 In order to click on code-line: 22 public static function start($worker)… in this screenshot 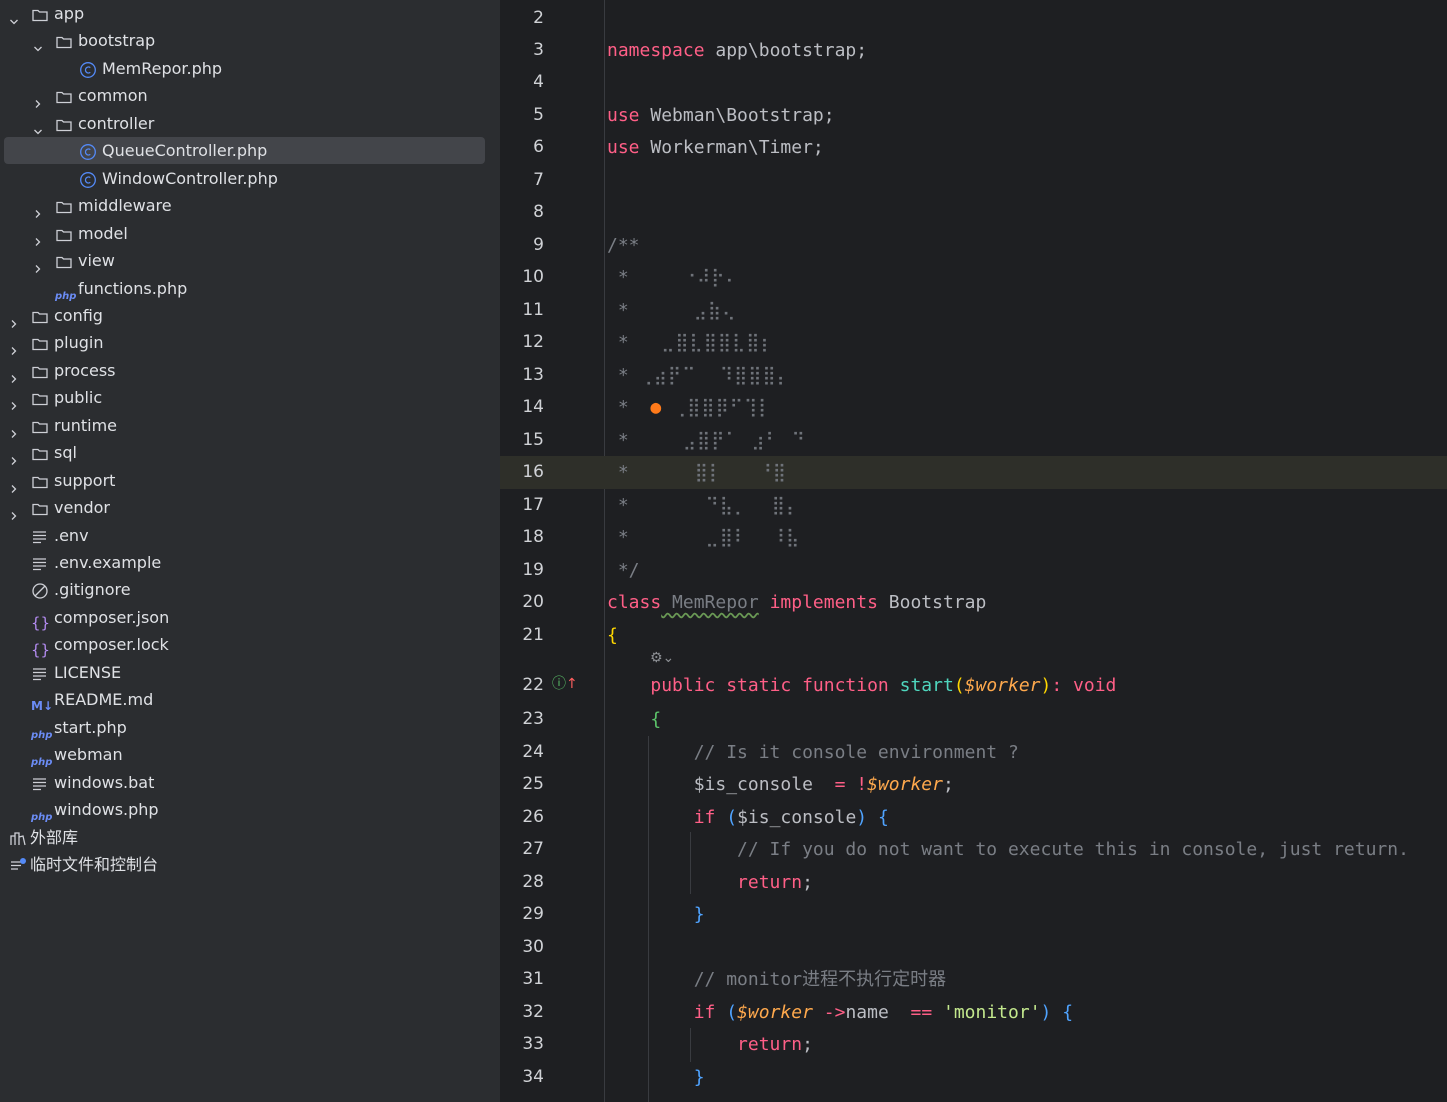, I will do `click(973, 685)`.